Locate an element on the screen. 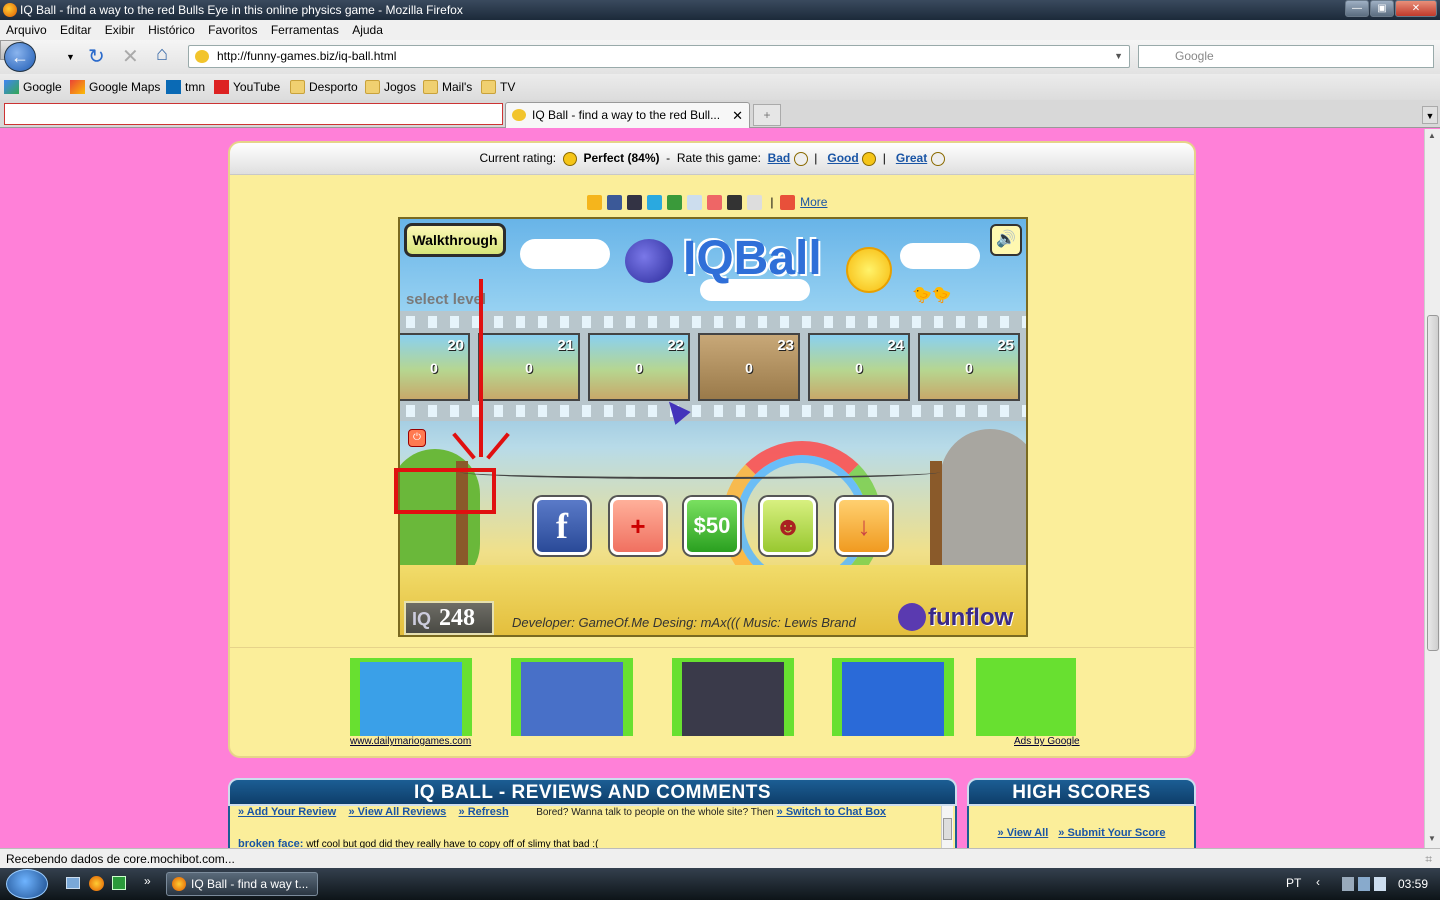  new-tab-button: + is located at coordinates (767, 115).